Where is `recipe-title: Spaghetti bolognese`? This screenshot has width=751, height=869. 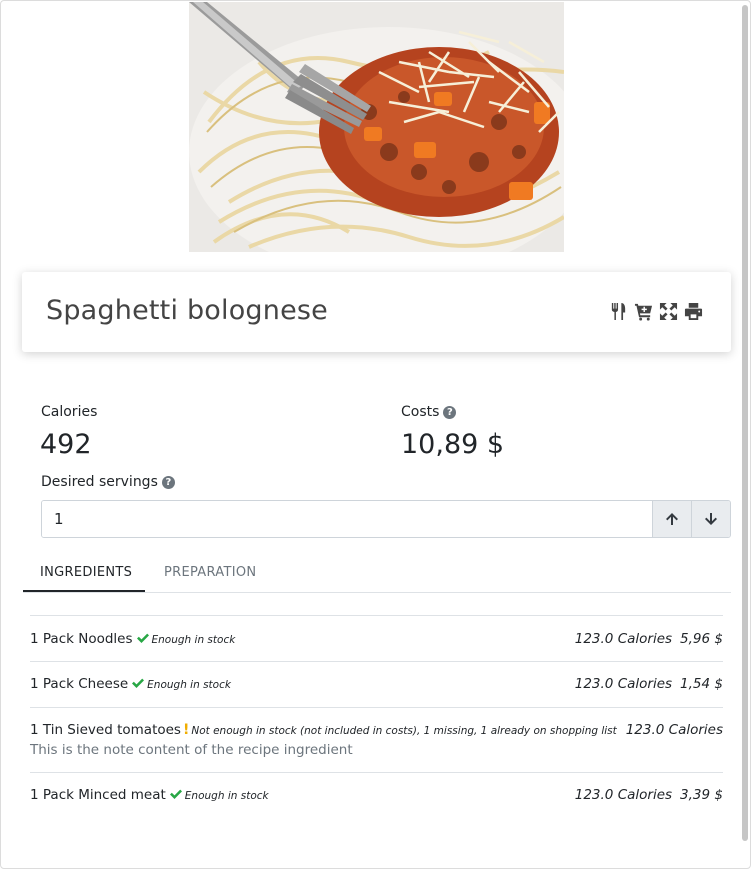 recipe-title: Spaghetti bolognese is located at coordinates (187, 310).